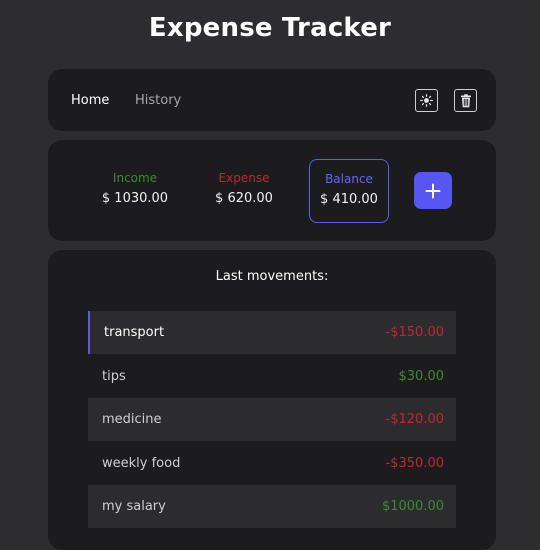 Image resolution: width=540 pixels, height=550 pixels. I want to click on balance-label: Balance, so click(349, 179).